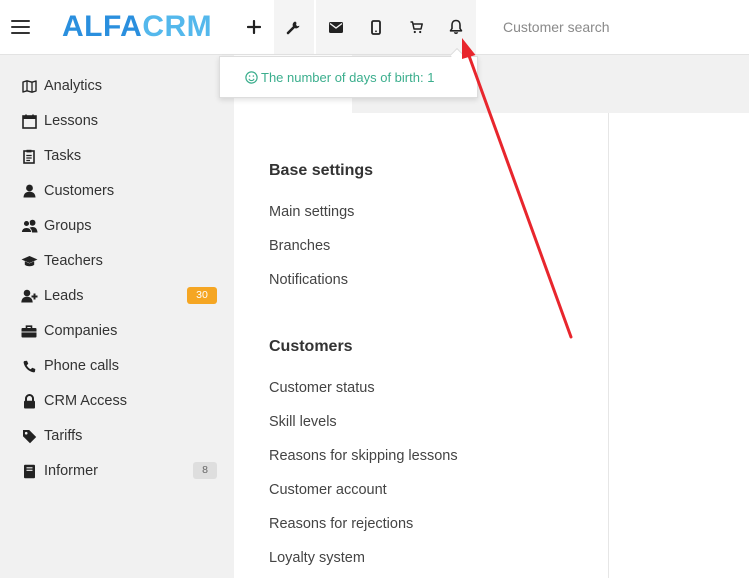  I want to click on link-loyalty-system: Loyalty system, so click(317, 558).